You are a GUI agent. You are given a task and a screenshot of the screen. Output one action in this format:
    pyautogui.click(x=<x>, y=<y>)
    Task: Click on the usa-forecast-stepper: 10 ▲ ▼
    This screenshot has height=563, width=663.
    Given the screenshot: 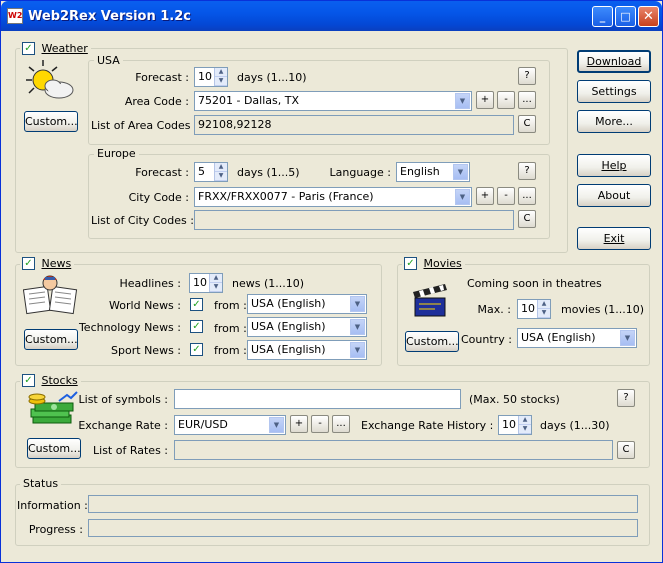 What is the action you would take?
    pyautogui.click(x=211, y=77)
    